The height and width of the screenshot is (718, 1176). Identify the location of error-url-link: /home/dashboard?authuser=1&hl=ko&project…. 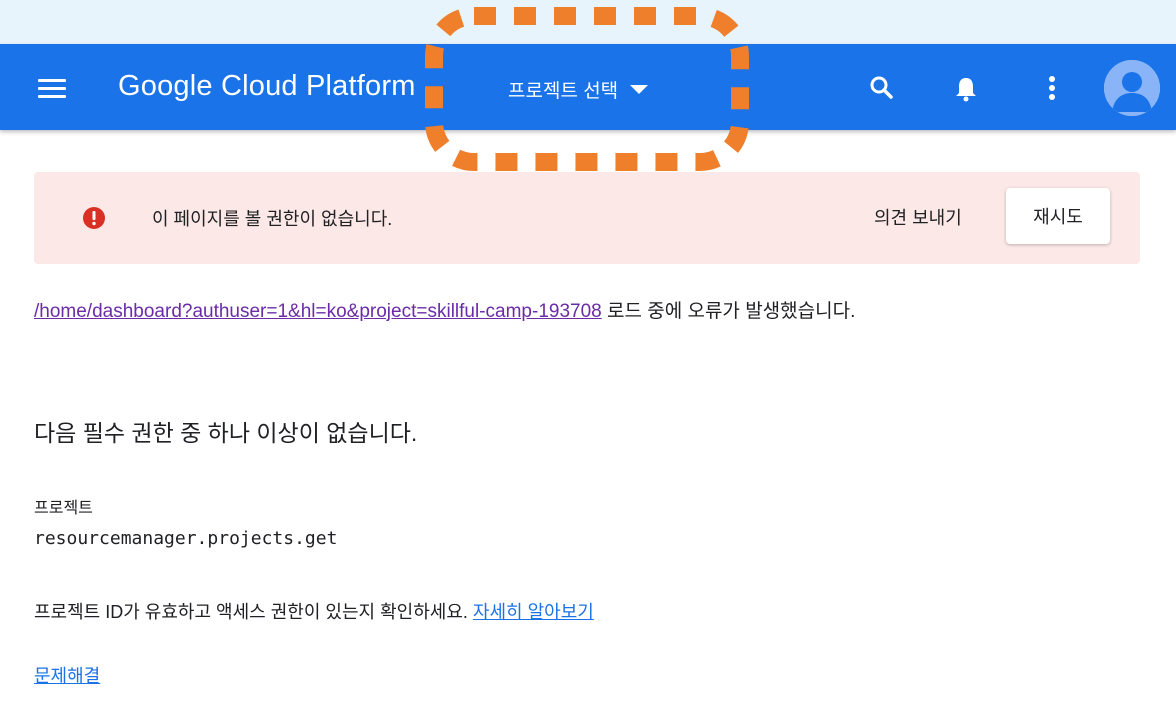
(318, 311).